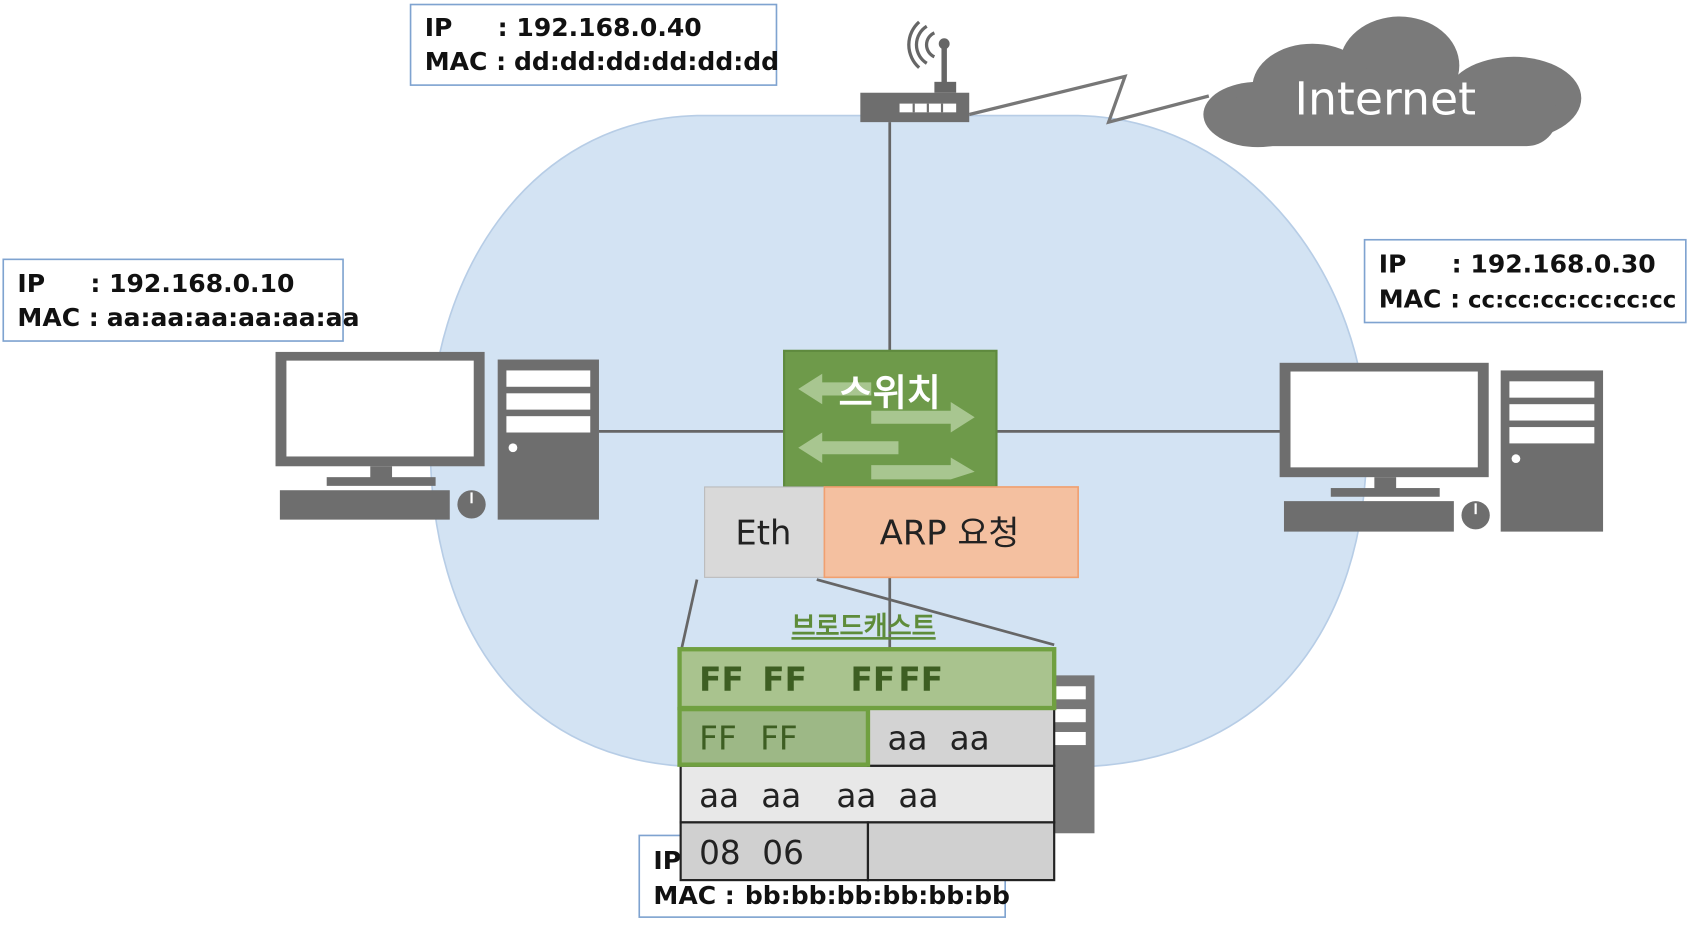 The image size is (1688, 926). What do you see at coordinates (1554, 263) in the screenshot?
I see `ip-value: : 192.168.0.30` at bounding box center [1554, 263].